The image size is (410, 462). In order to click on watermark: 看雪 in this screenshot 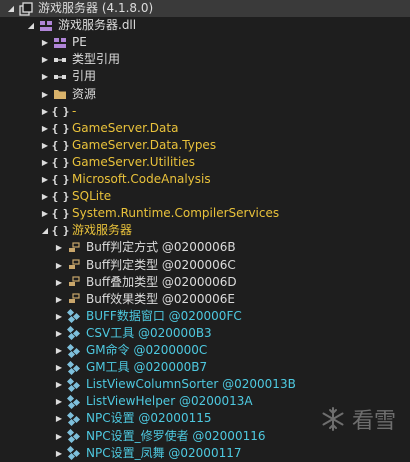, I will do `click(358, 419)`.